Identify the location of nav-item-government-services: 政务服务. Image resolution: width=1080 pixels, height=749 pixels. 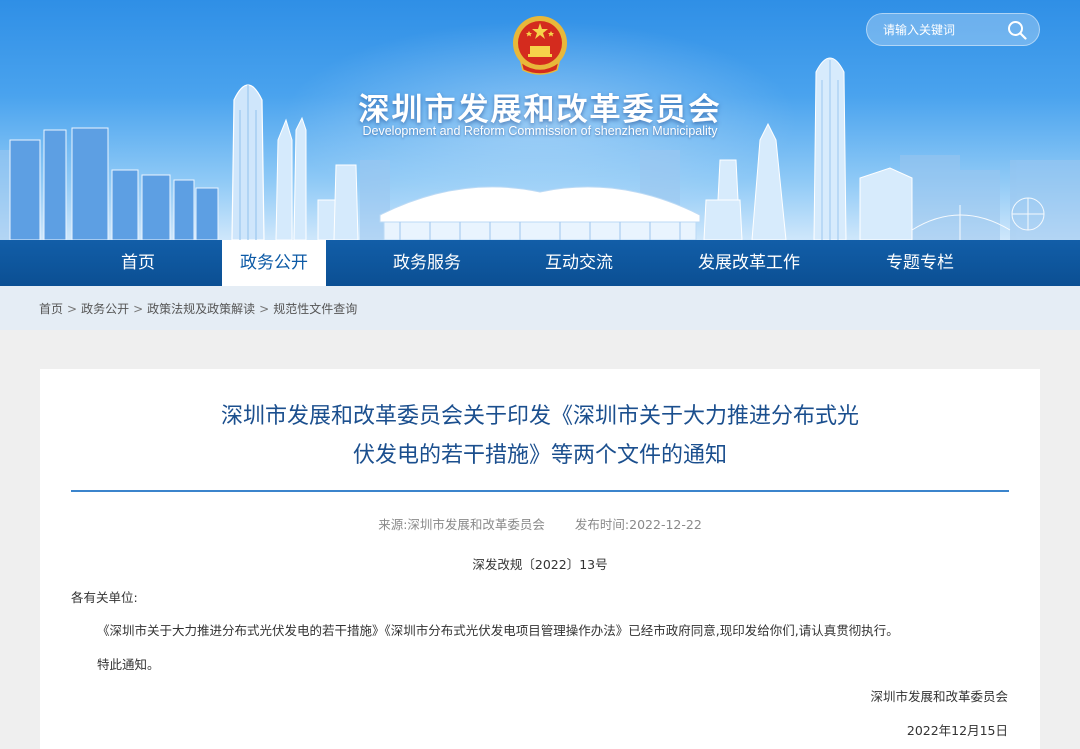
(427, 263).